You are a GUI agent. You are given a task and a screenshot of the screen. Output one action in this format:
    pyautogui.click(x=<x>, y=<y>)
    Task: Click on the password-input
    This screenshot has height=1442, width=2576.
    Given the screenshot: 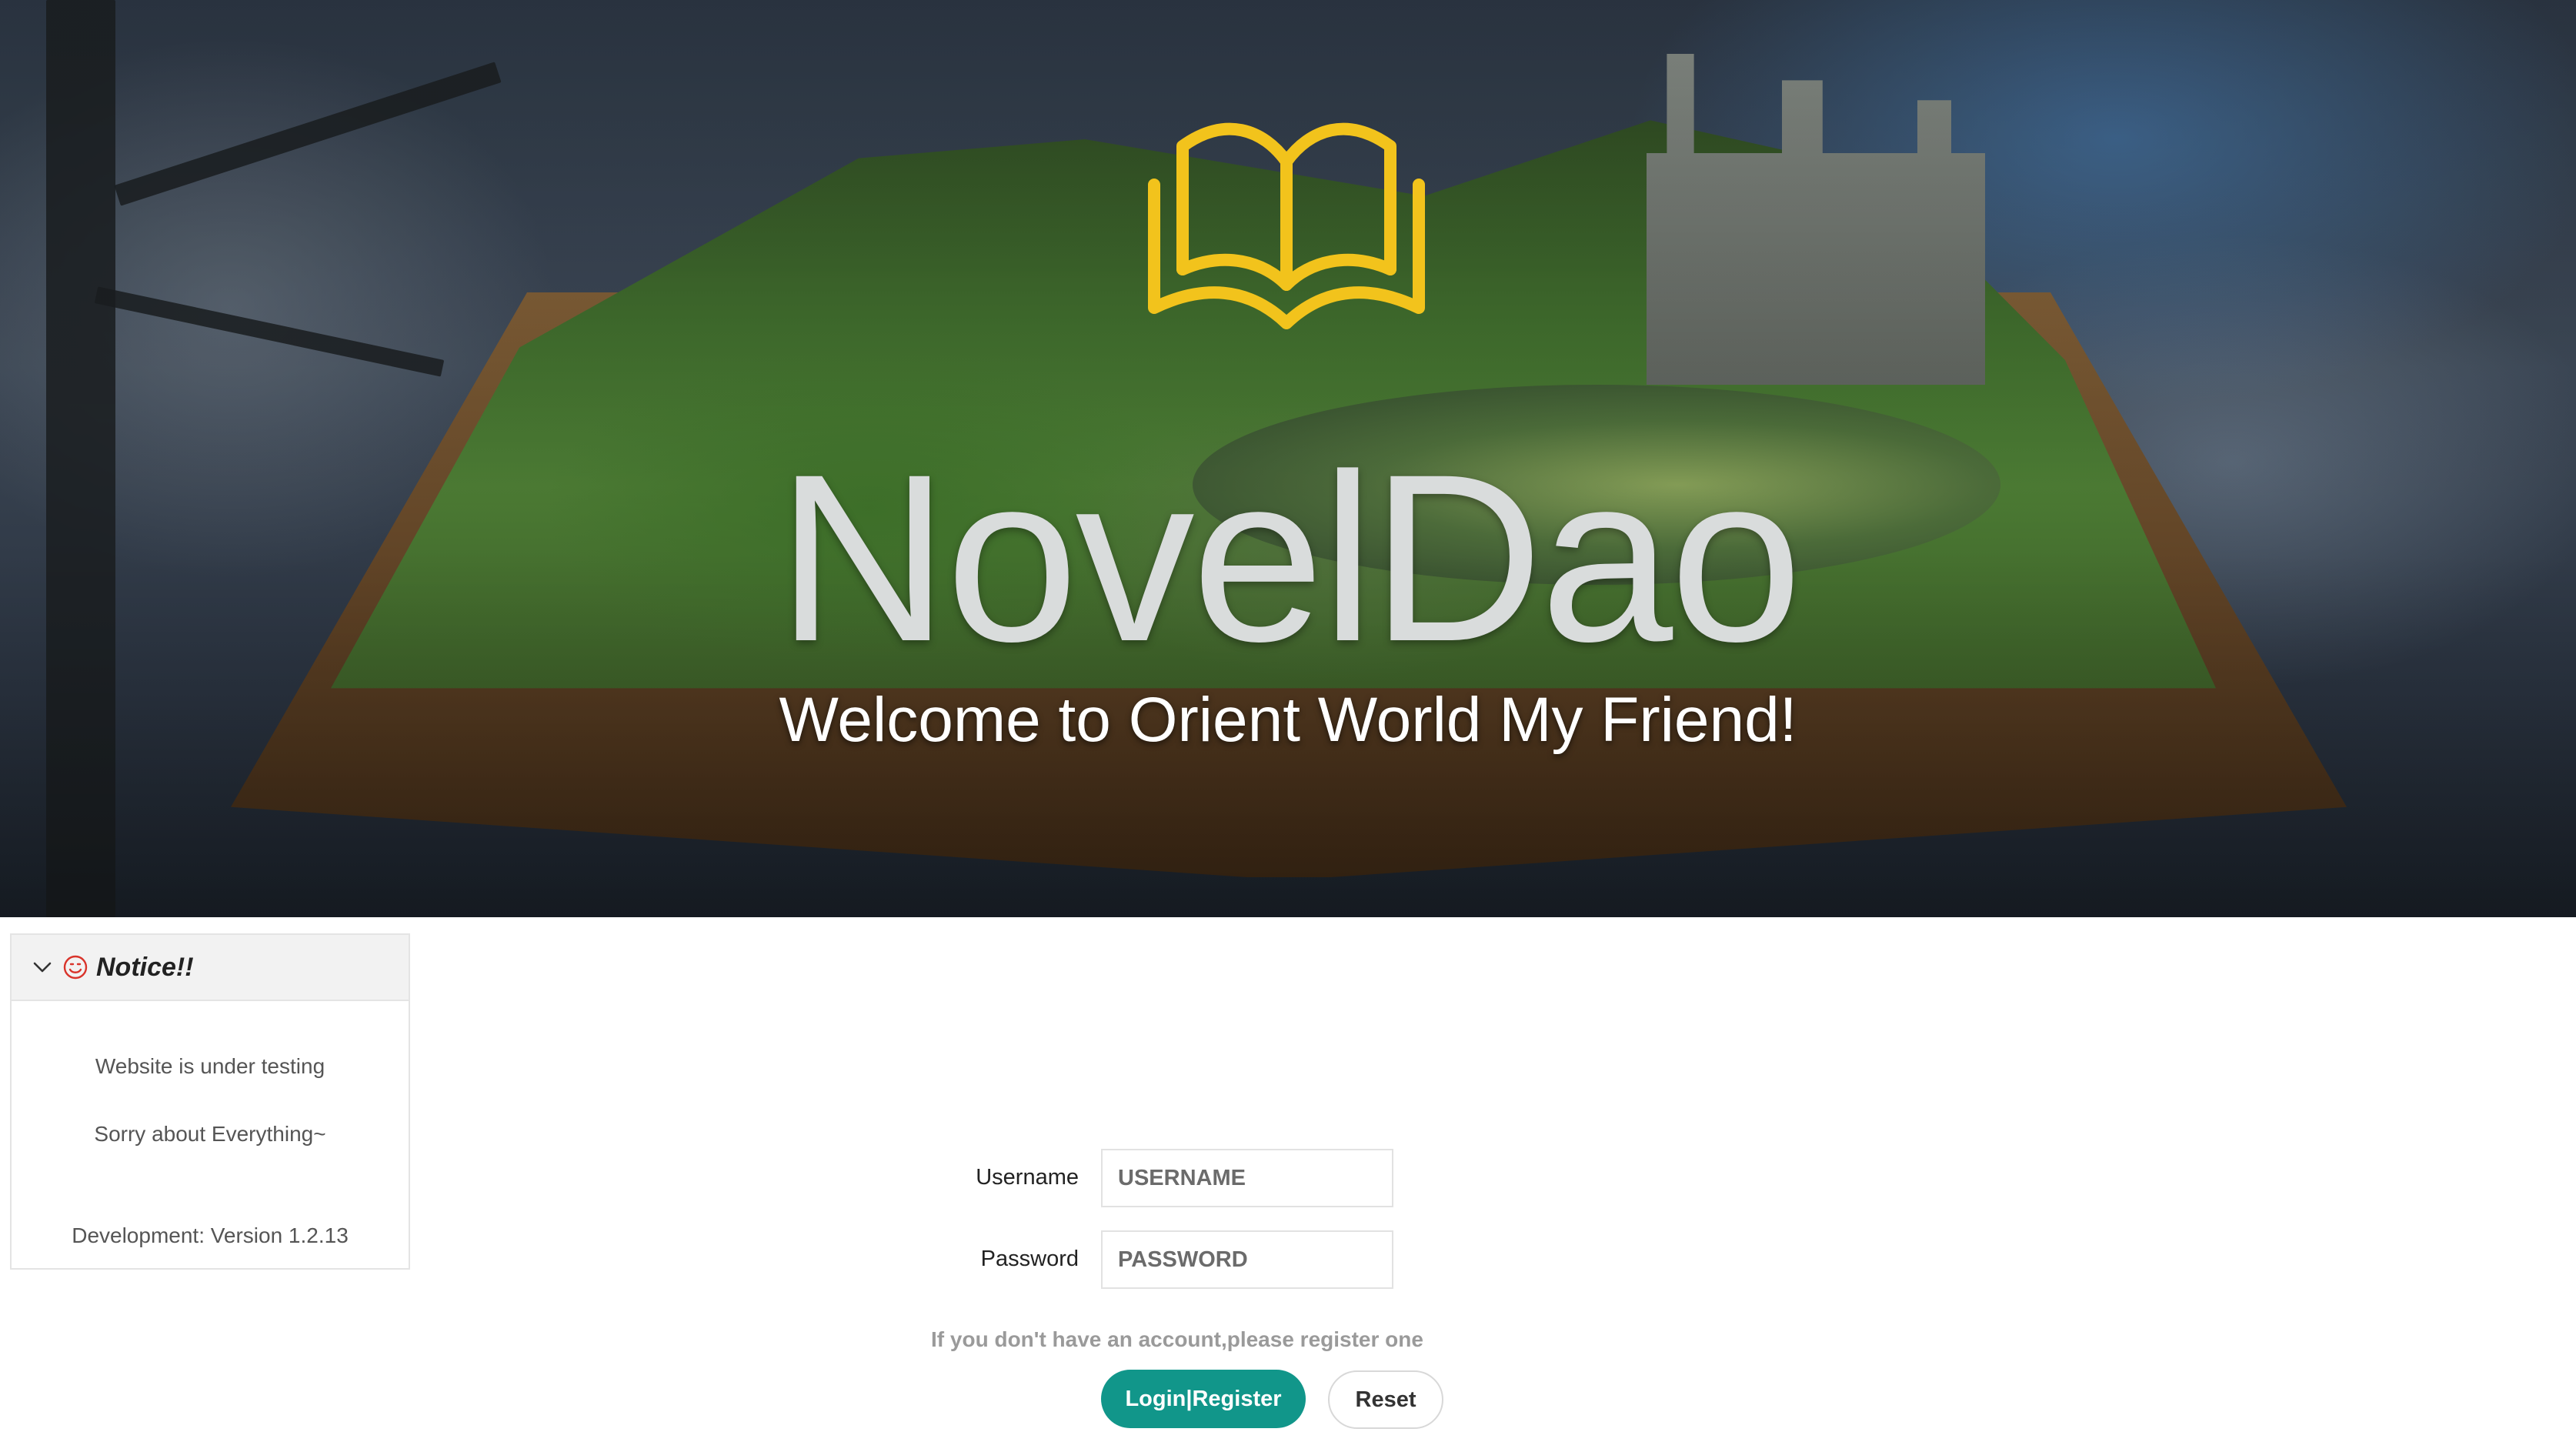 What is the action you would take?
    pyautogui.click(x=1247, y=1259)
    